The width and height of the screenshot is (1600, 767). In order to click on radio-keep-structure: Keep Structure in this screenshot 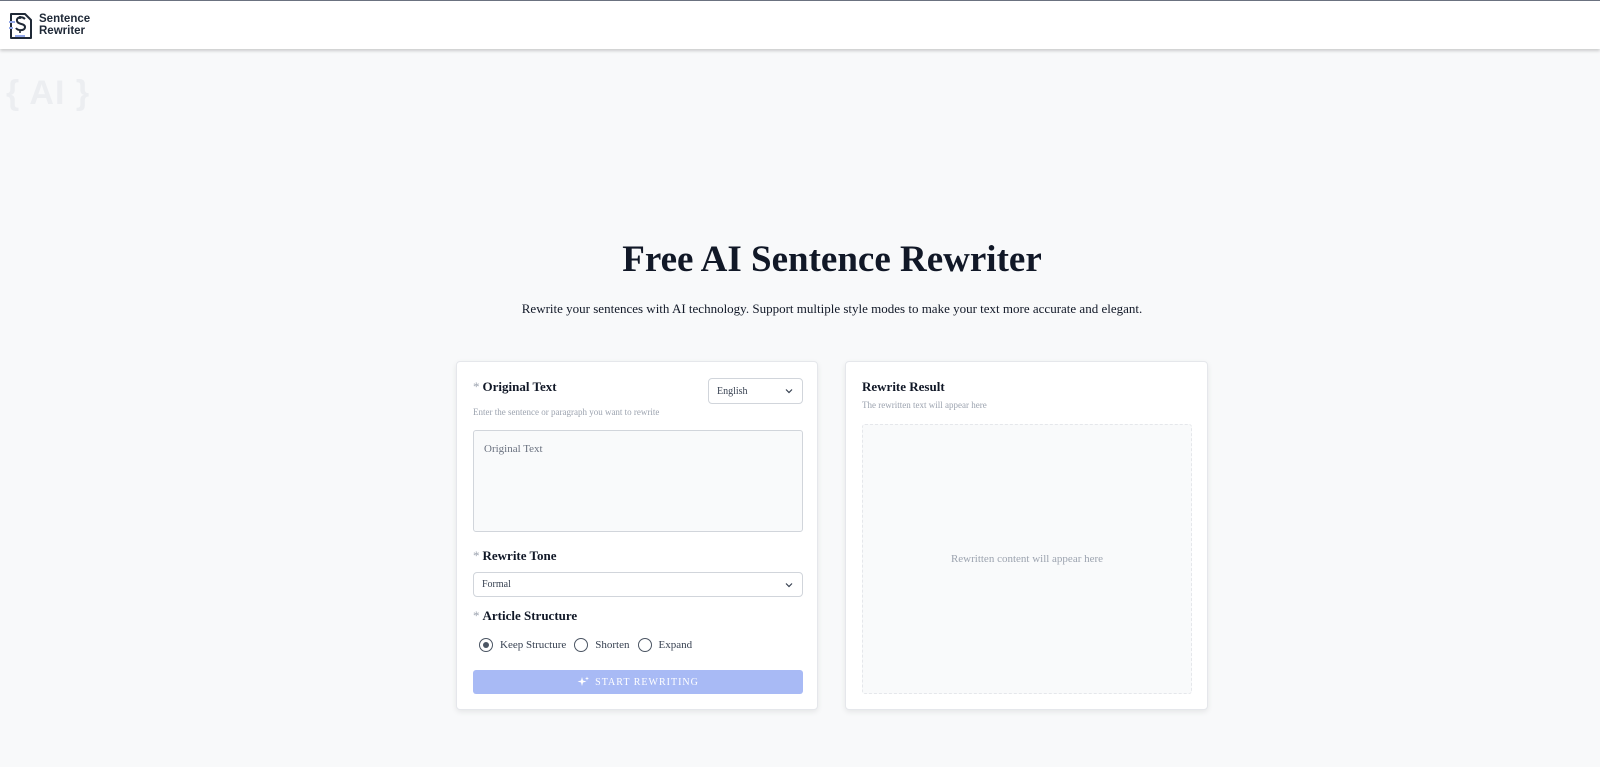, I will do `click(522, 645)`.